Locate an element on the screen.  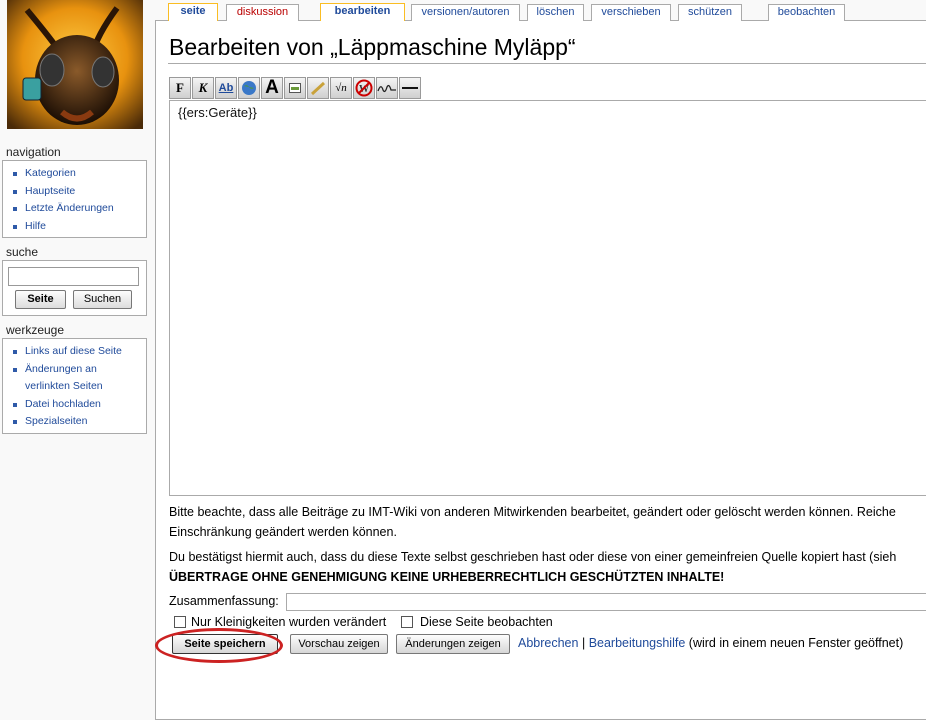
horizontal-line-icon is located at coordinates (410, 88).